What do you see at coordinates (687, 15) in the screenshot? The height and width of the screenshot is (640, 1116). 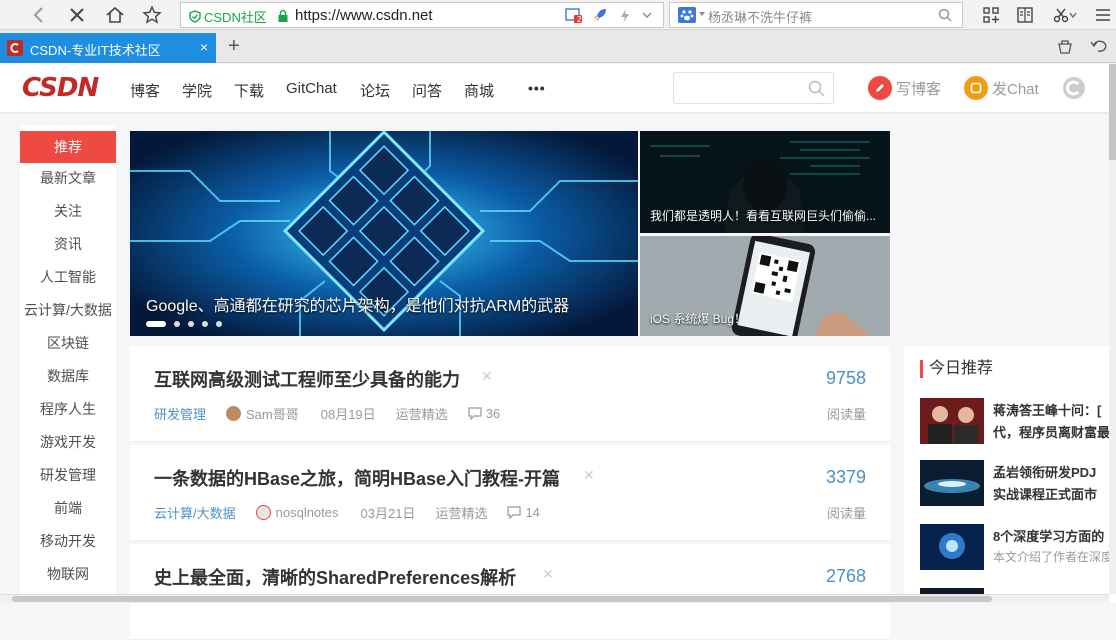 I see `search-engine-icon` at bounding box center [687, 15].